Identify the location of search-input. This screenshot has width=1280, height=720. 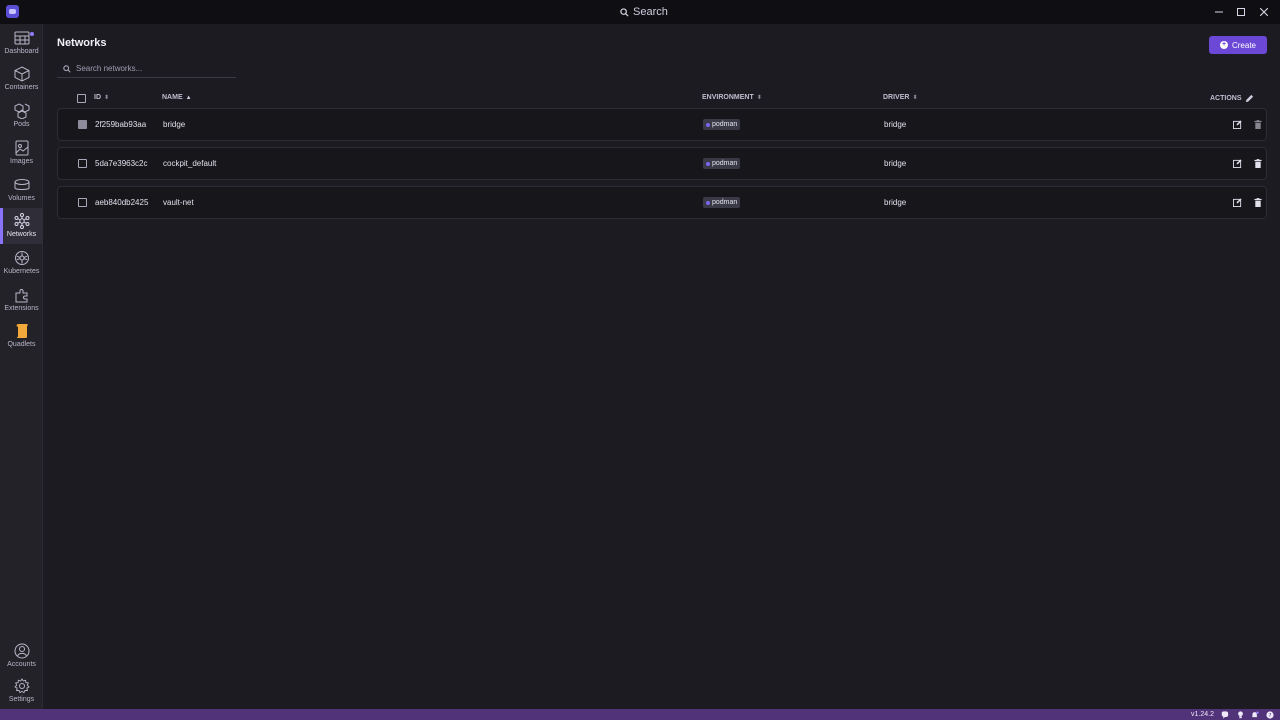
(151, 68).